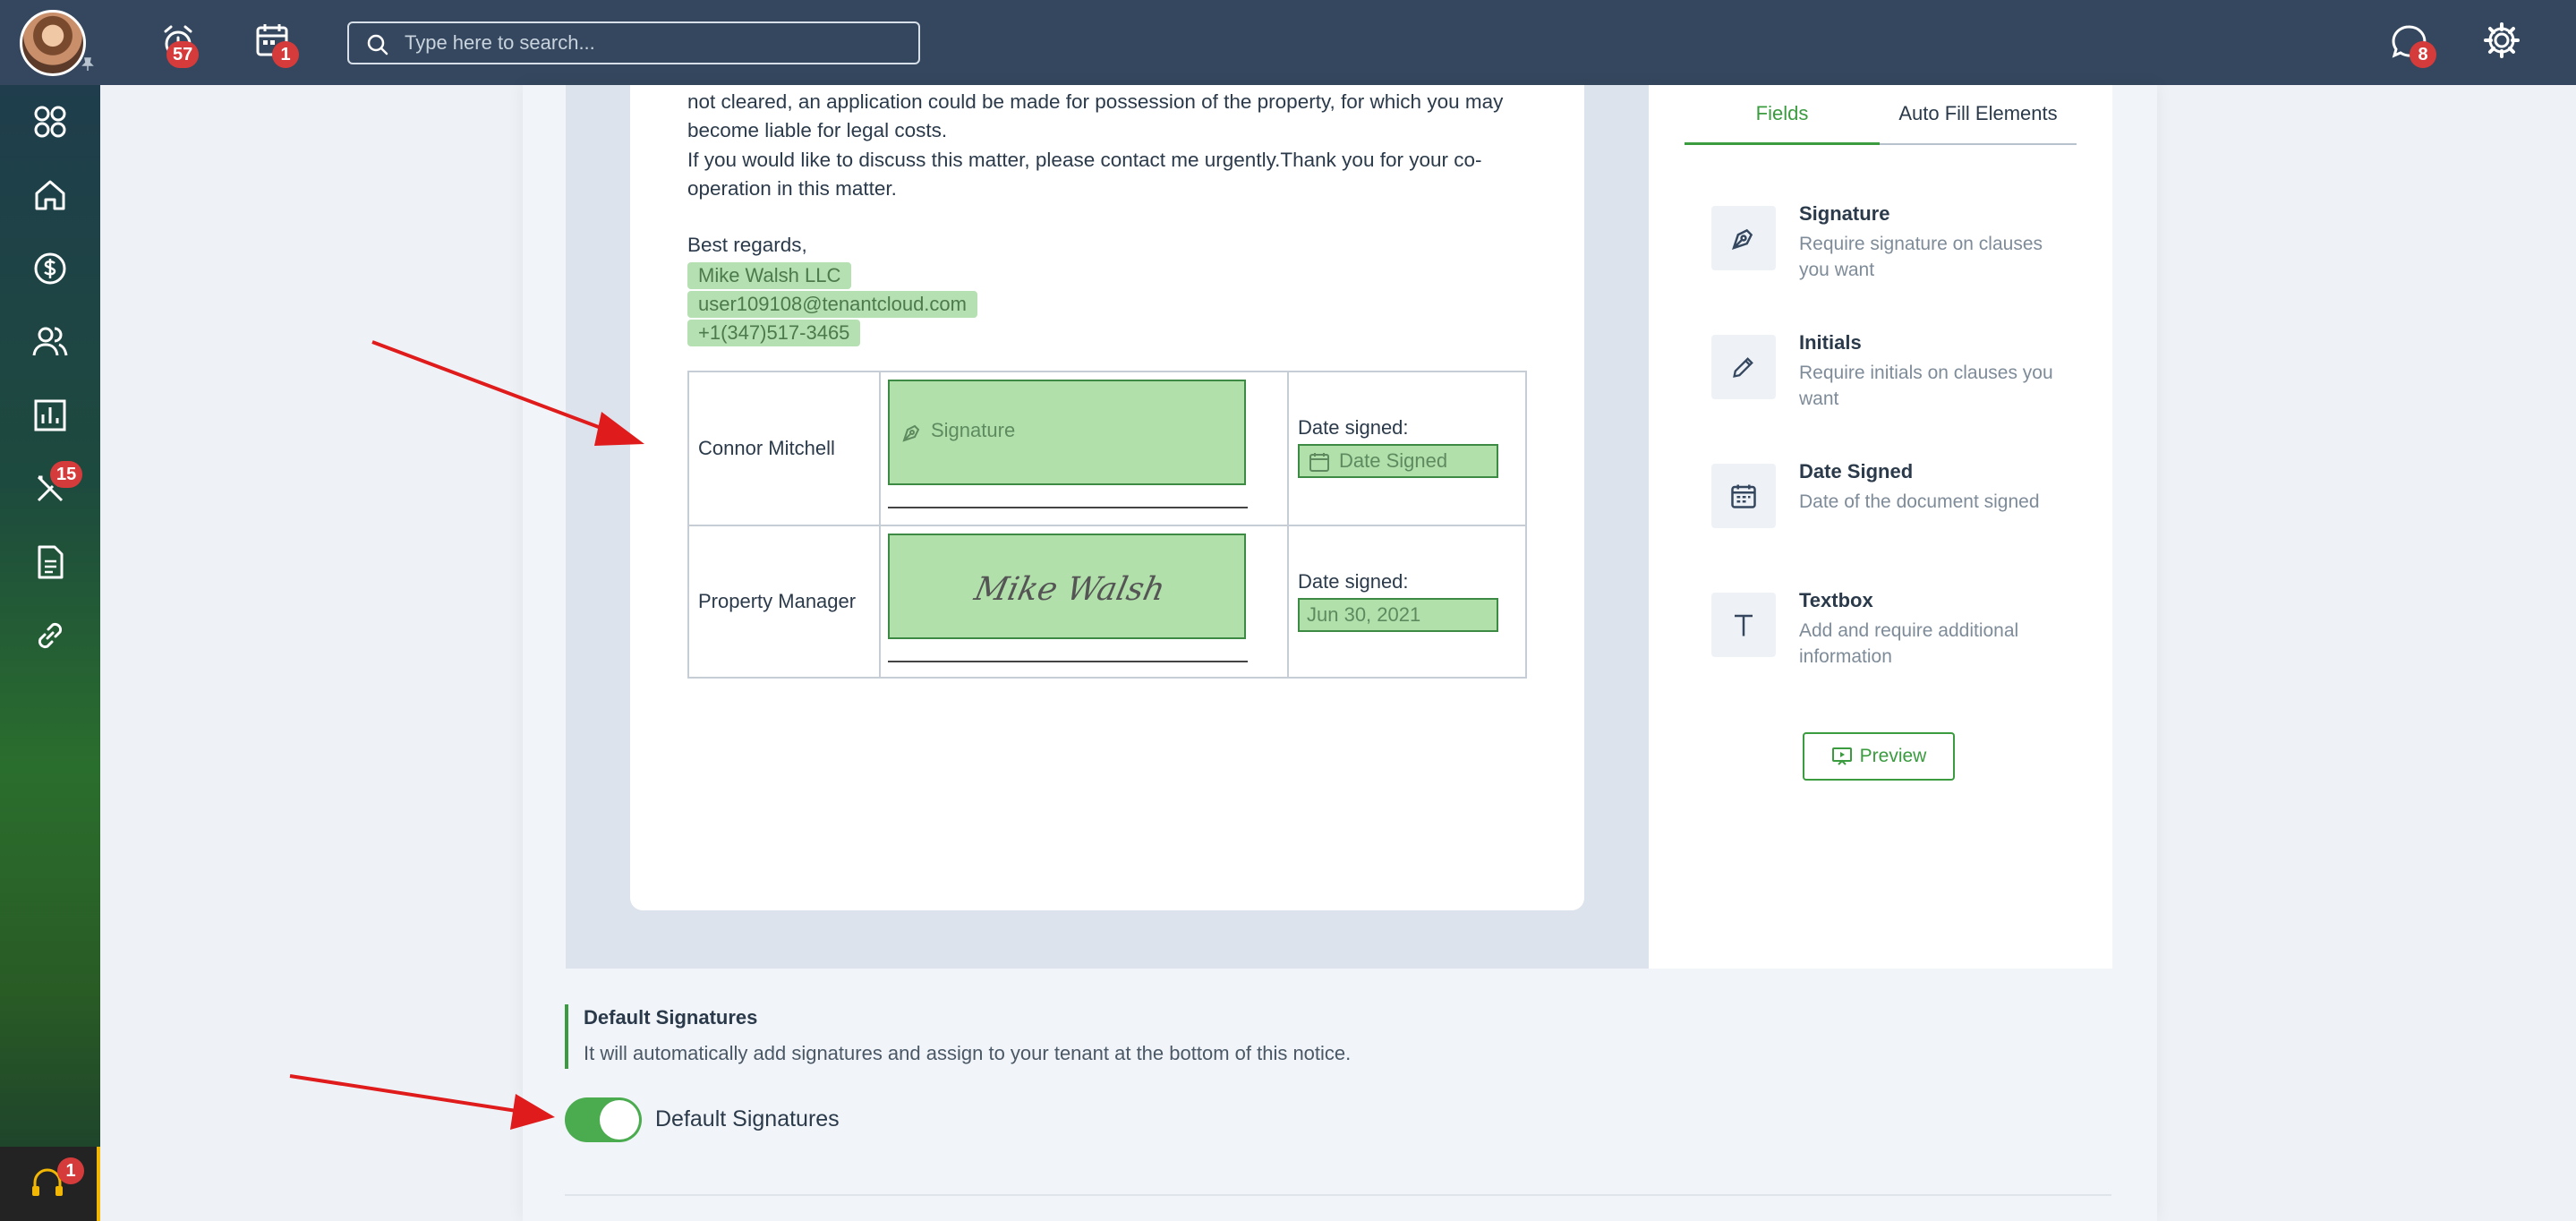 The width and height of the screenshot is (2576, 1221). What do you see at coordinates (747, 245) in the screenshot?
I see `letter-closing: Best regards,` at bounding box center [747, 245].